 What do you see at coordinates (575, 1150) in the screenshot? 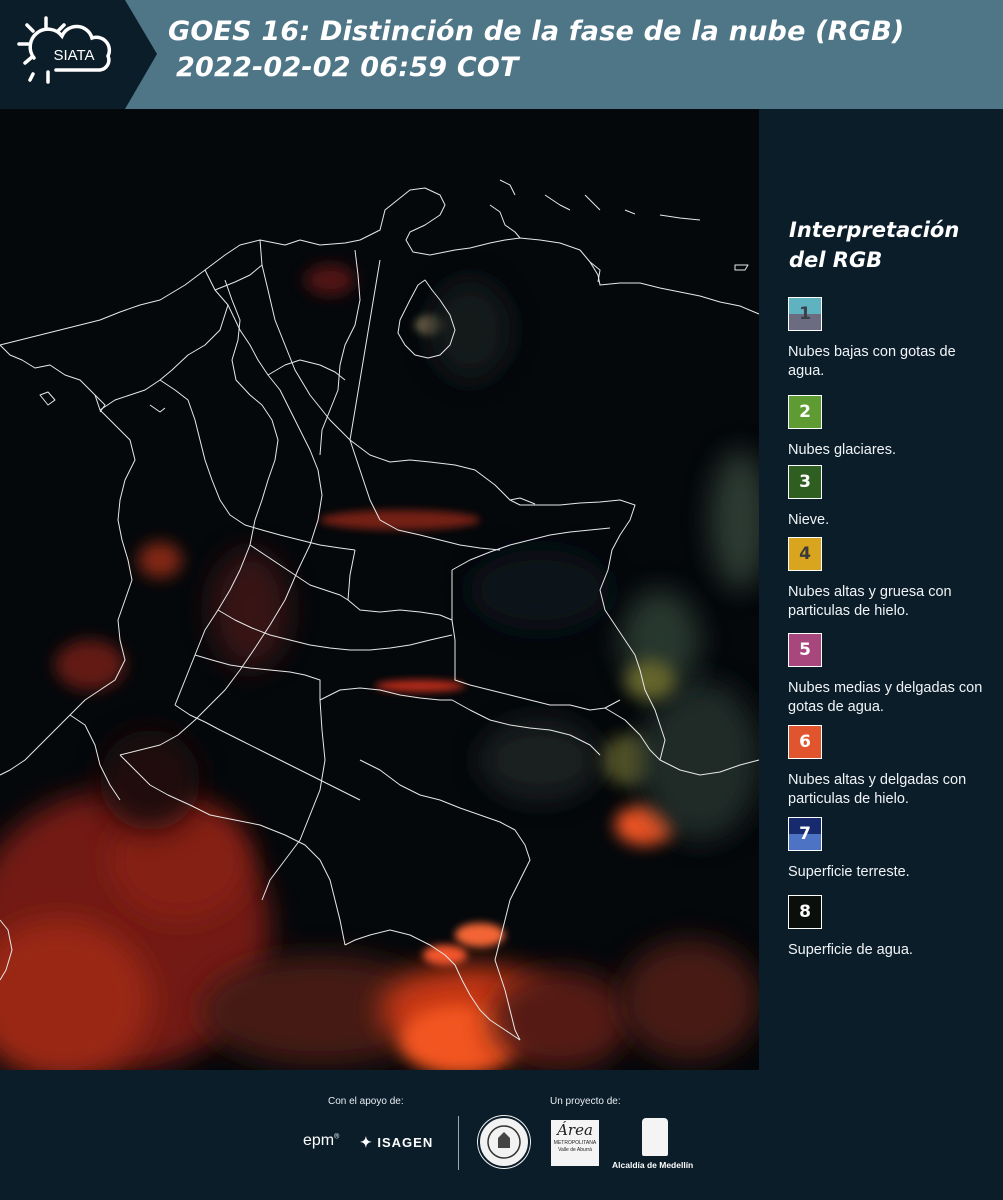
I see `amva-sub-2: Valle de Aburrá` at bounding box center [575, 1150].